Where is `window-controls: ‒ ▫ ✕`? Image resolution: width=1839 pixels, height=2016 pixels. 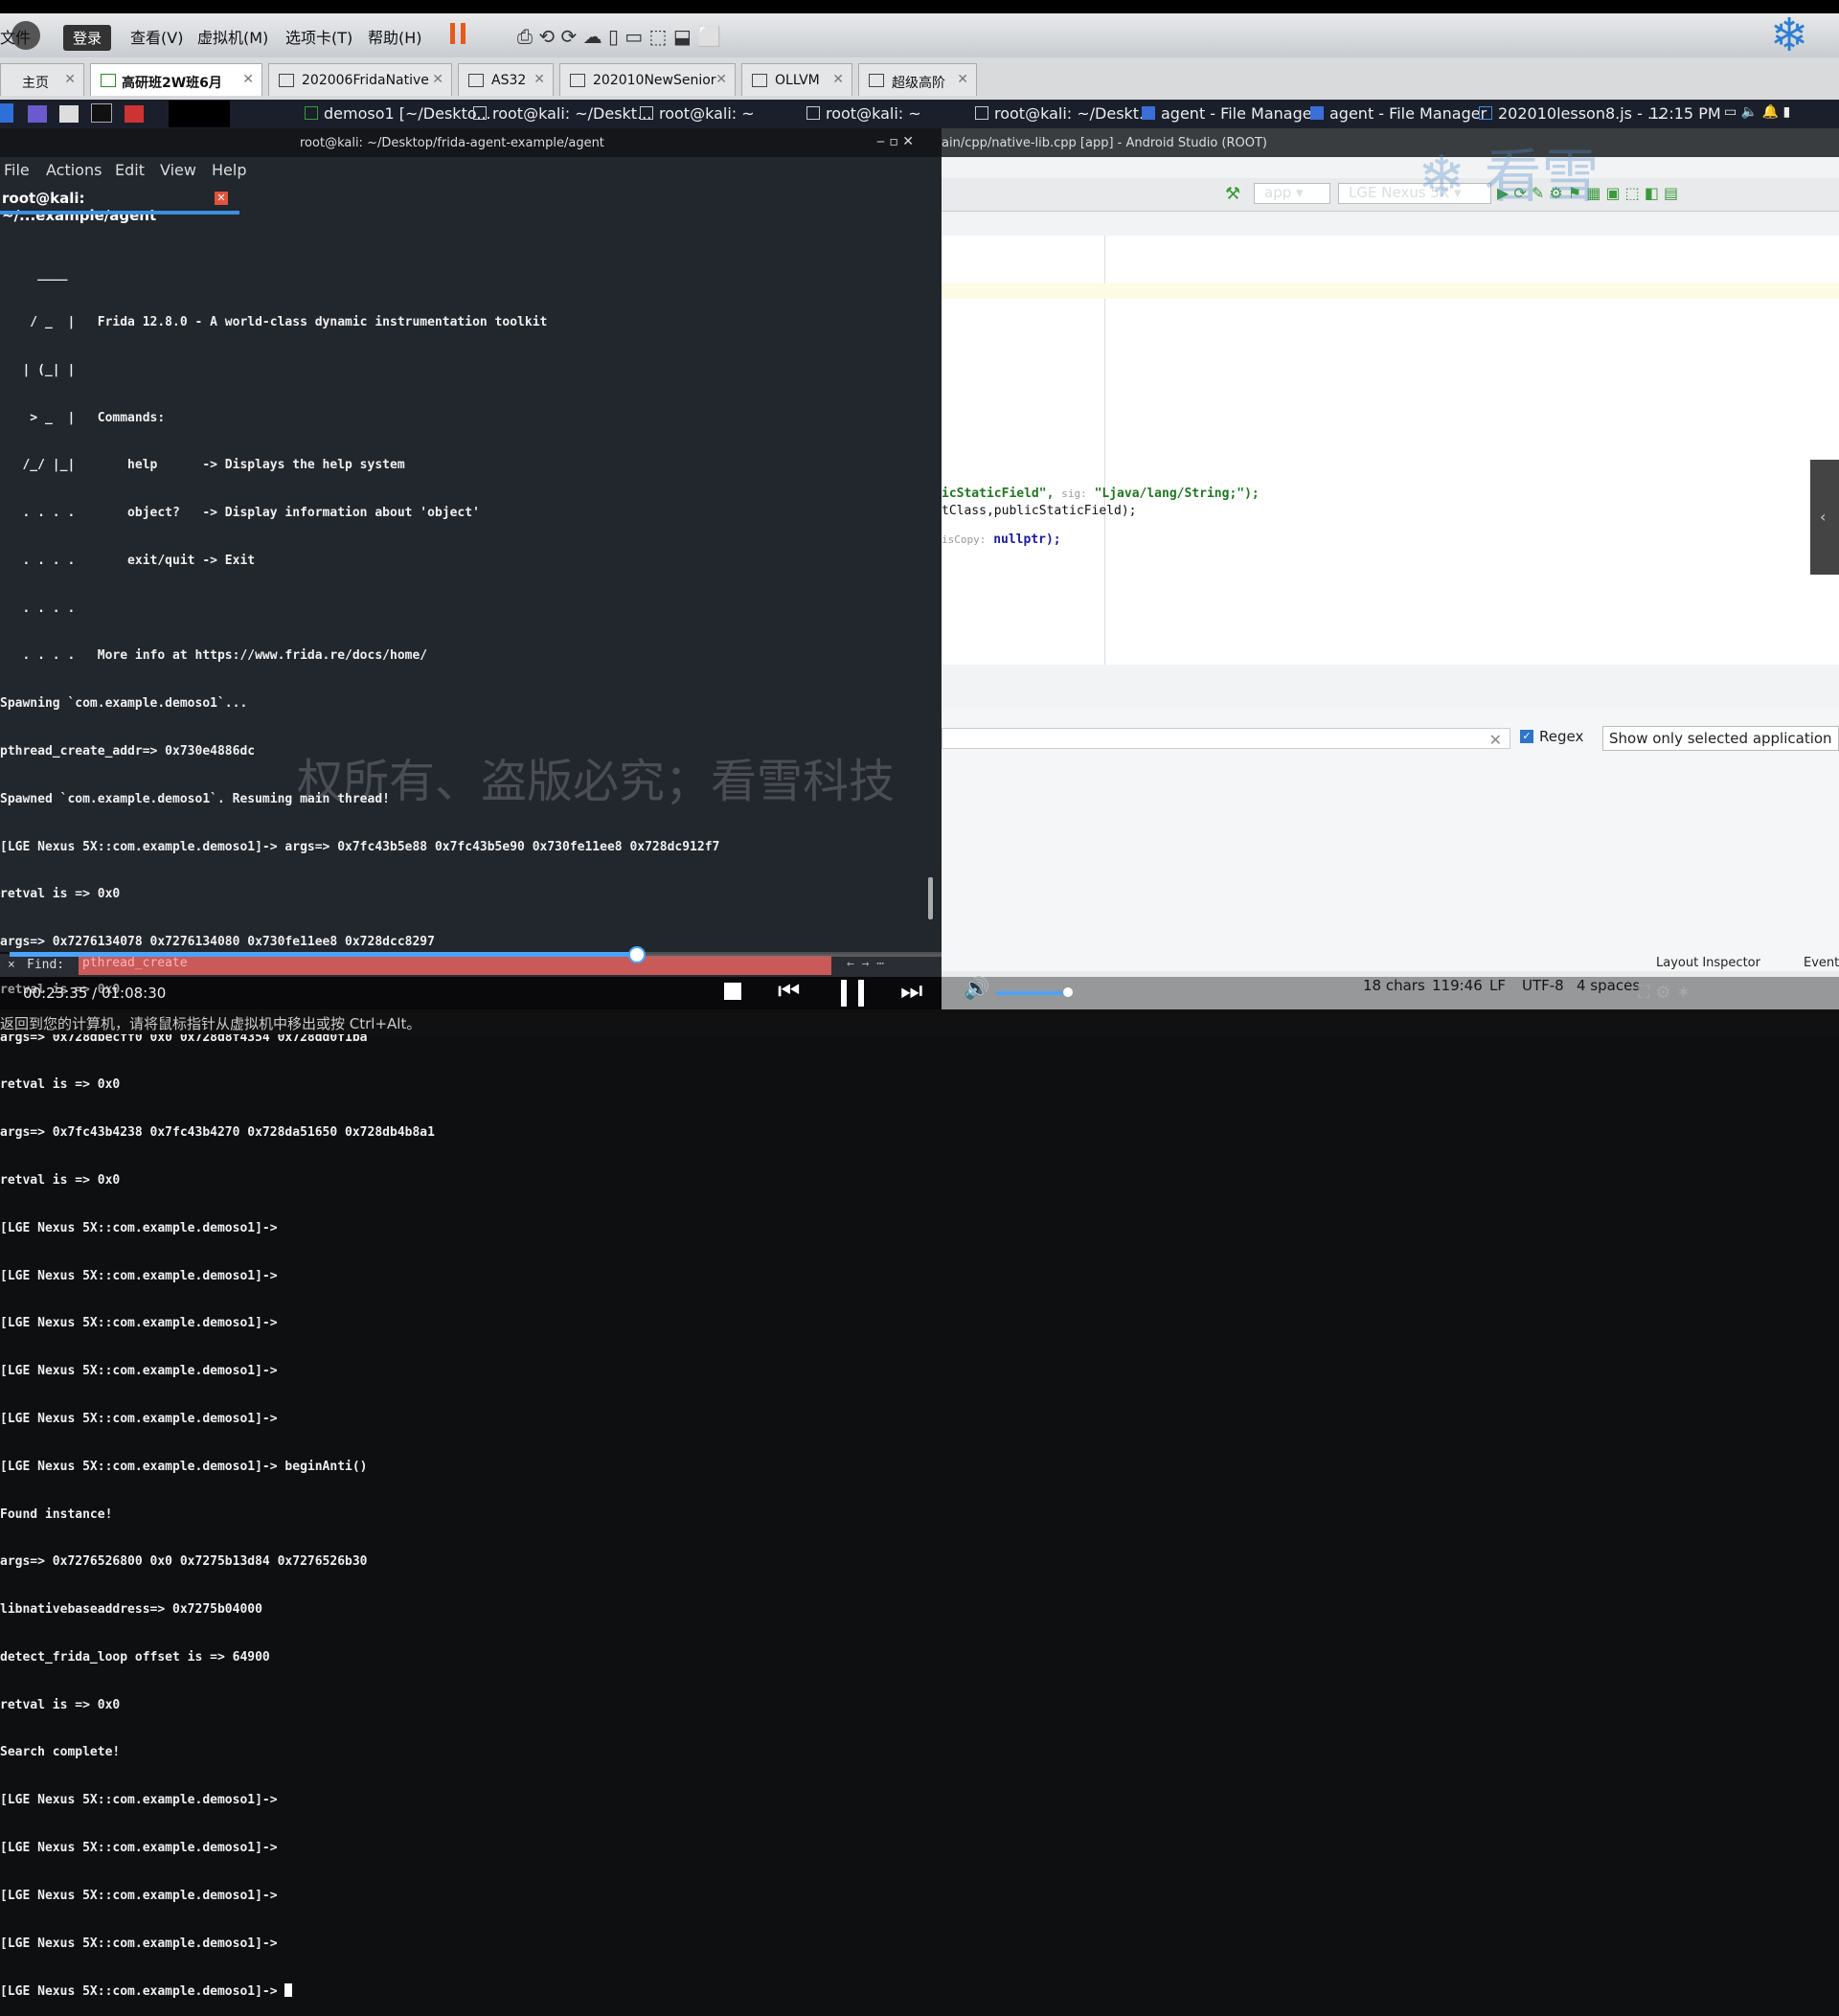 window-controls: ‒ ▫ ✕ is located at coordinates (895, 141).